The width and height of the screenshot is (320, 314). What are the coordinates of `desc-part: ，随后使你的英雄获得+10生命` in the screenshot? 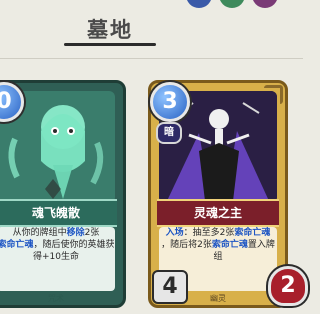 It's located at (74, 251).